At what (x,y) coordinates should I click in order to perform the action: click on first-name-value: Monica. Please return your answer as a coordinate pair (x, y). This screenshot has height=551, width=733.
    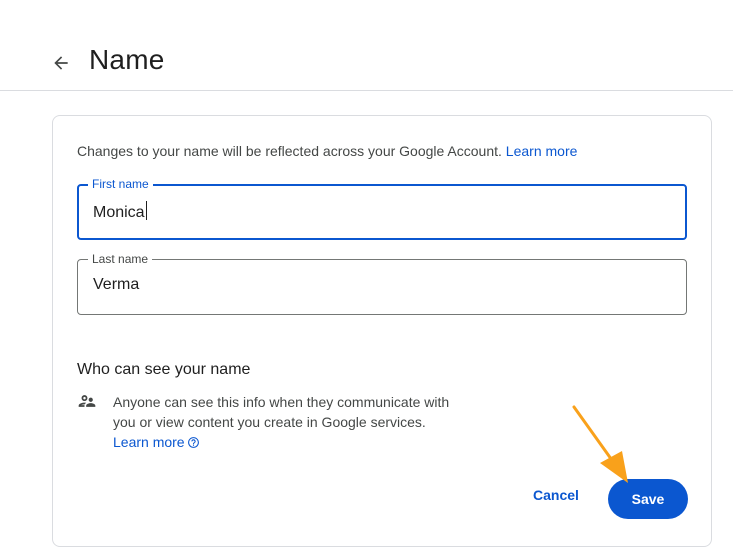
    Looking at the image, I should click on (119, 212).